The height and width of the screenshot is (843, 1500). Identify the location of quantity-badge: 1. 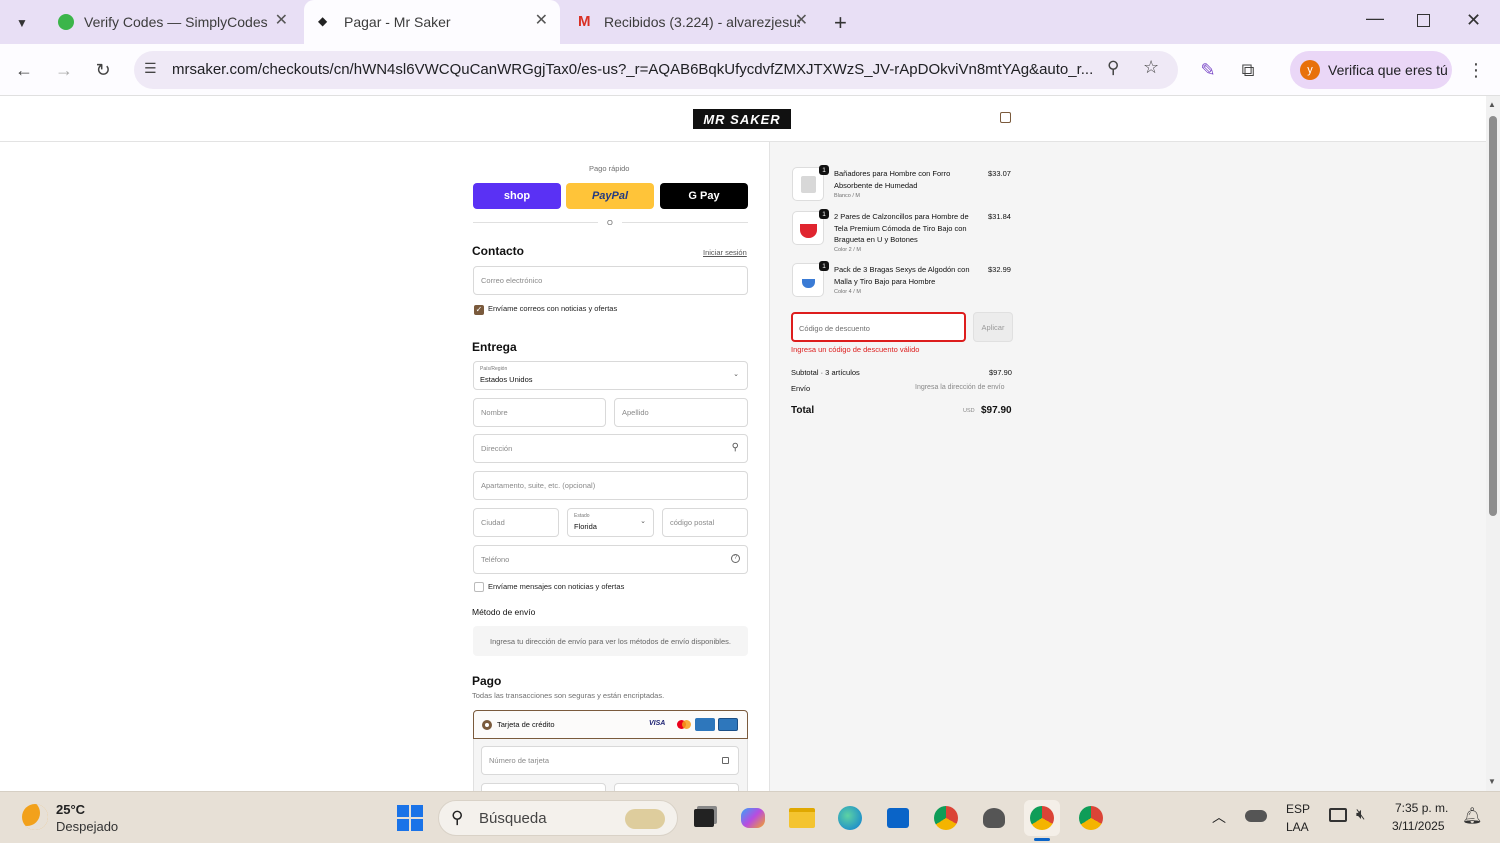
(824, 170).